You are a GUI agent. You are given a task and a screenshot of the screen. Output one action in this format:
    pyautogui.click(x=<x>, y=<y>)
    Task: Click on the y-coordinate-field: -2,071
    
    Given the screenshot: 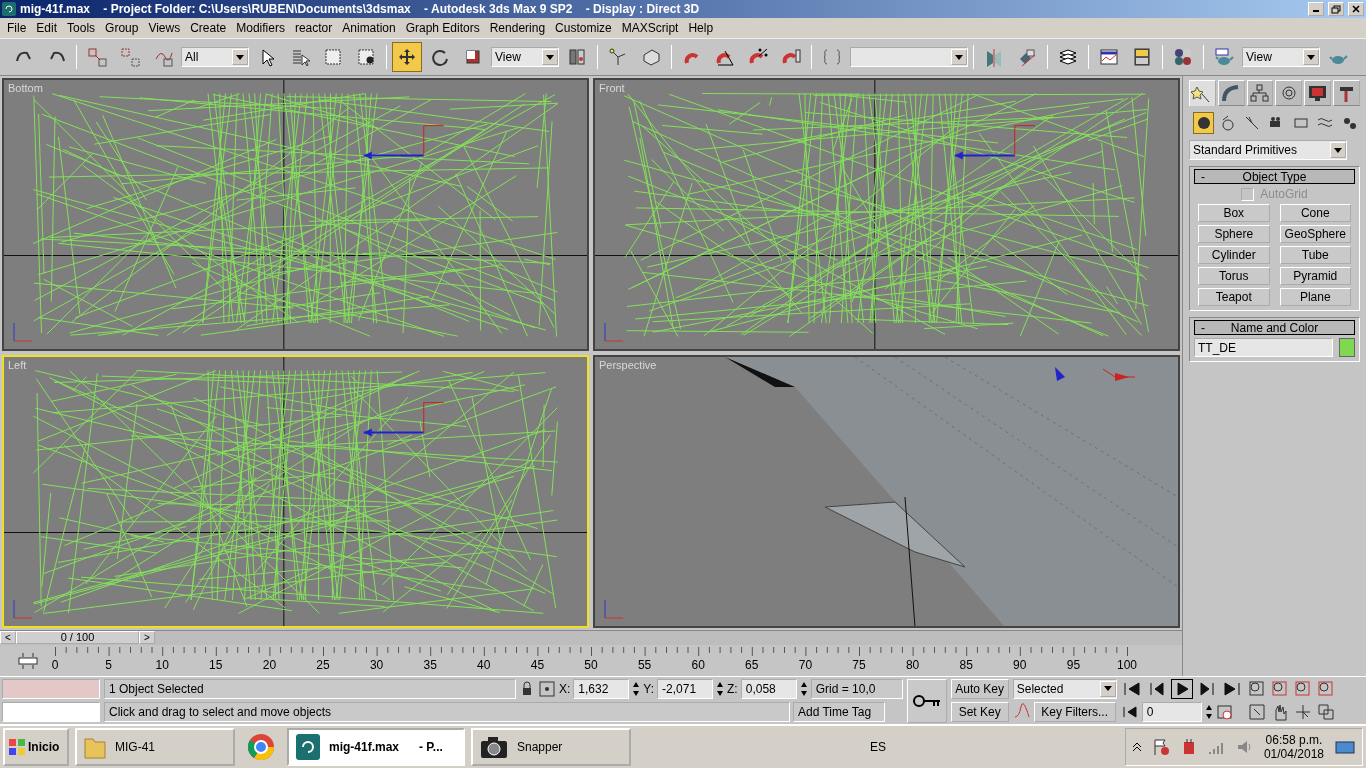 What is the action you would take?
    pyautogui.click(x=685, y=689)
    